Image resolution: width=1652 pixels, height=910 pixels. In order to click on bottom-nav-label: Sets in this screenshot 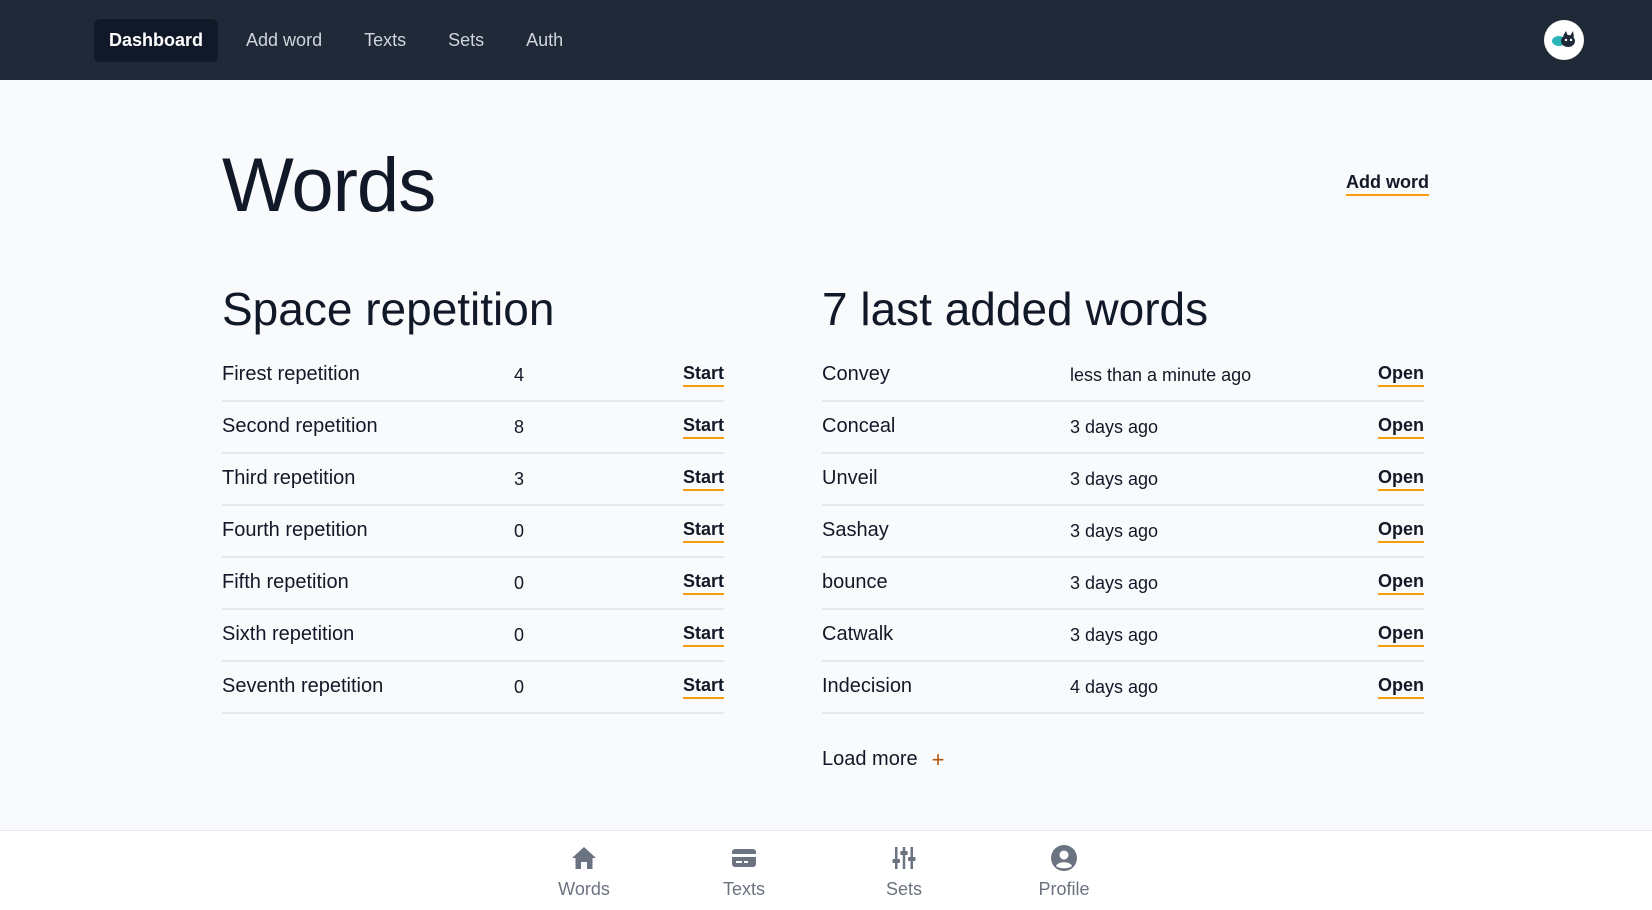, I will do `click(904, 889)`.